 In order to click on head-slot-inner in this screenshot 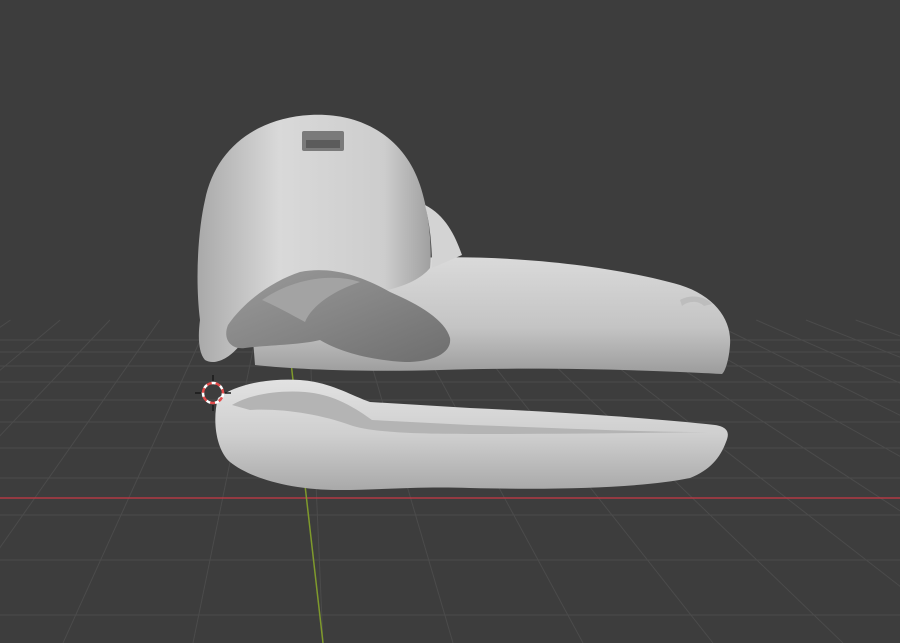, I will do `click(323, 144)`.